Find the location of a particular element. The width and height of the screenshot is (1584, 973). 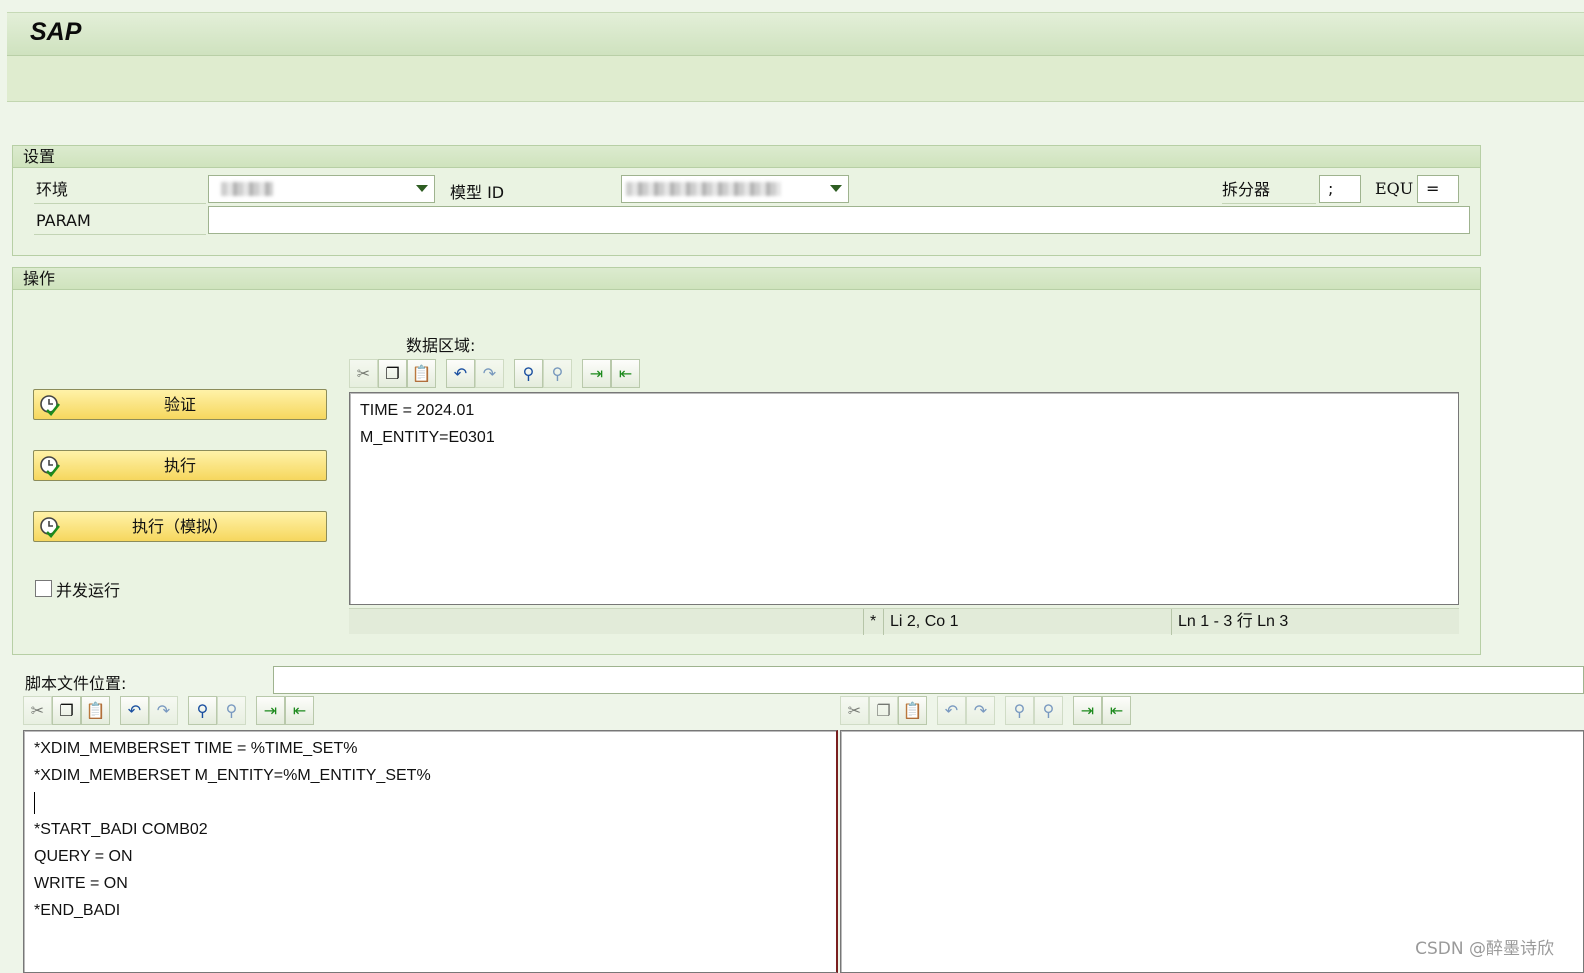

output-editor-toolbar: ✂ ❐ 📋 ↶ ↷ ⚲ ⚲ ⇥ ⇤ is located at coordinates (985, 711).